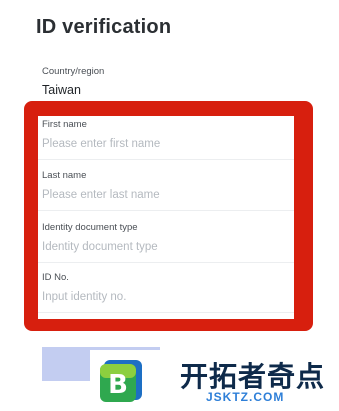  What do you see at coordinates (168, 195) in the screenshot?
I see `last-name-input: Please enter last name` at bounding box center [168, 195].